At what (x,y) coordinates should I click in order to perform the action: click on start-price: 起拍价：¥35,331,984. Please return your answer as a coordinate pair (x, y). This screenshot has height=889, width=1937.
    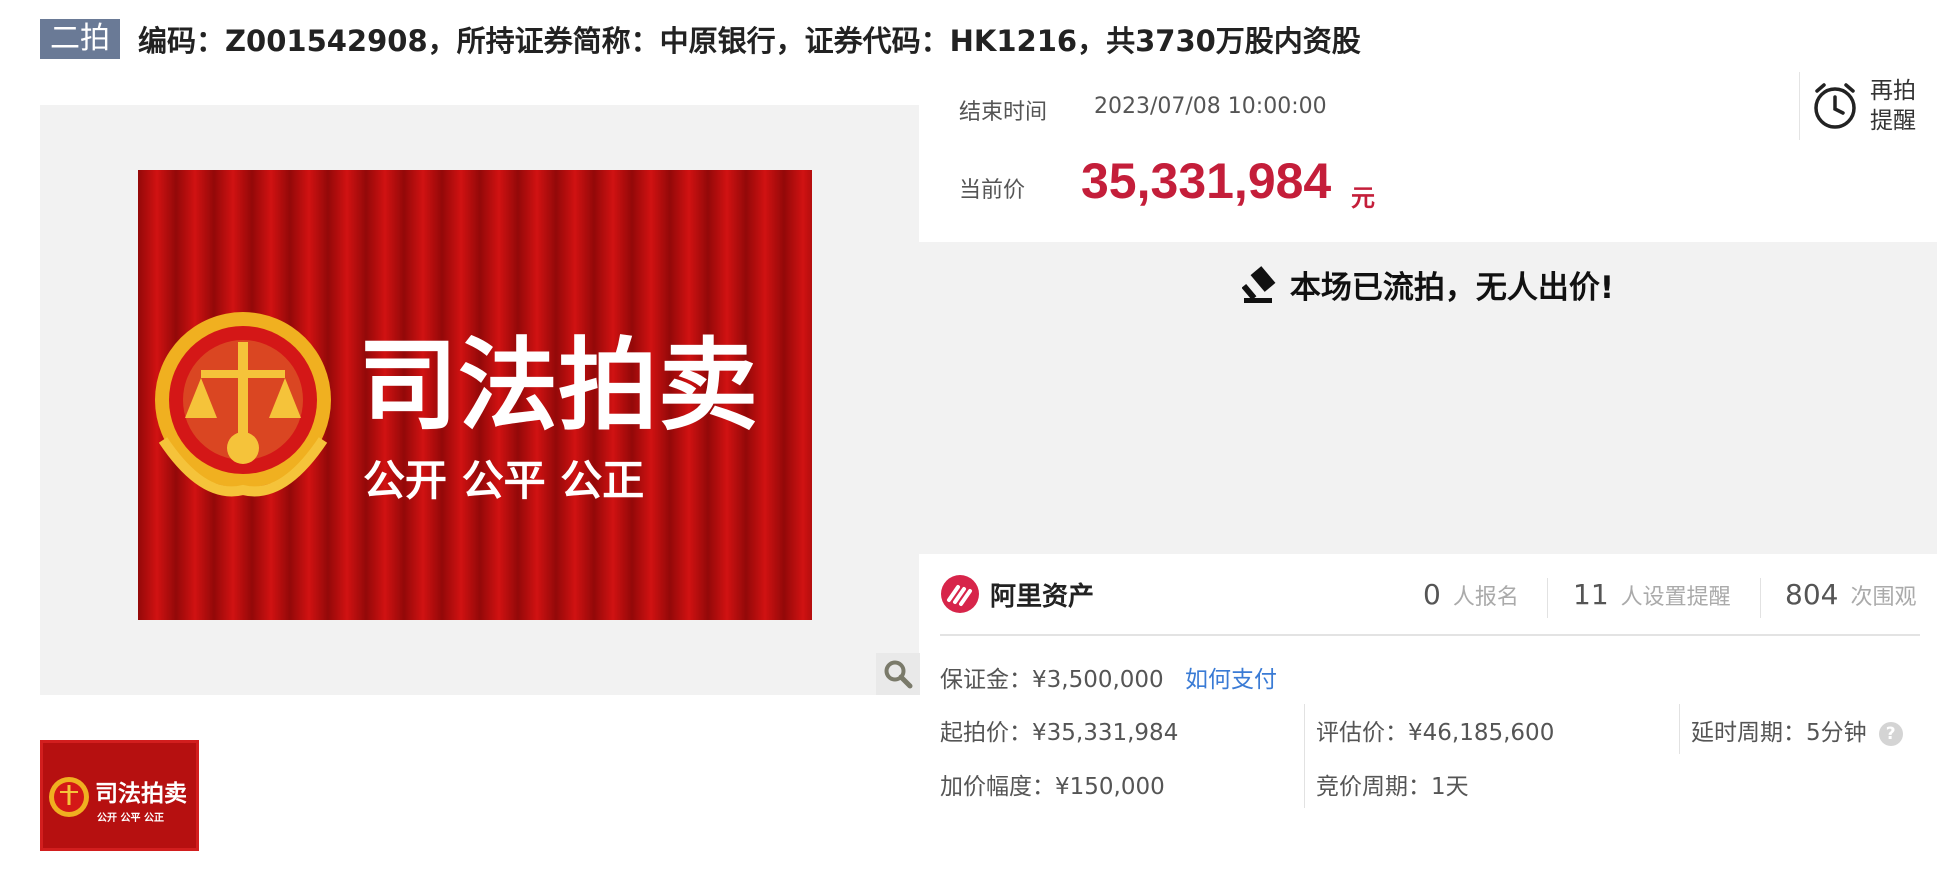
    Looking at the image, I should click on (1059, 733).